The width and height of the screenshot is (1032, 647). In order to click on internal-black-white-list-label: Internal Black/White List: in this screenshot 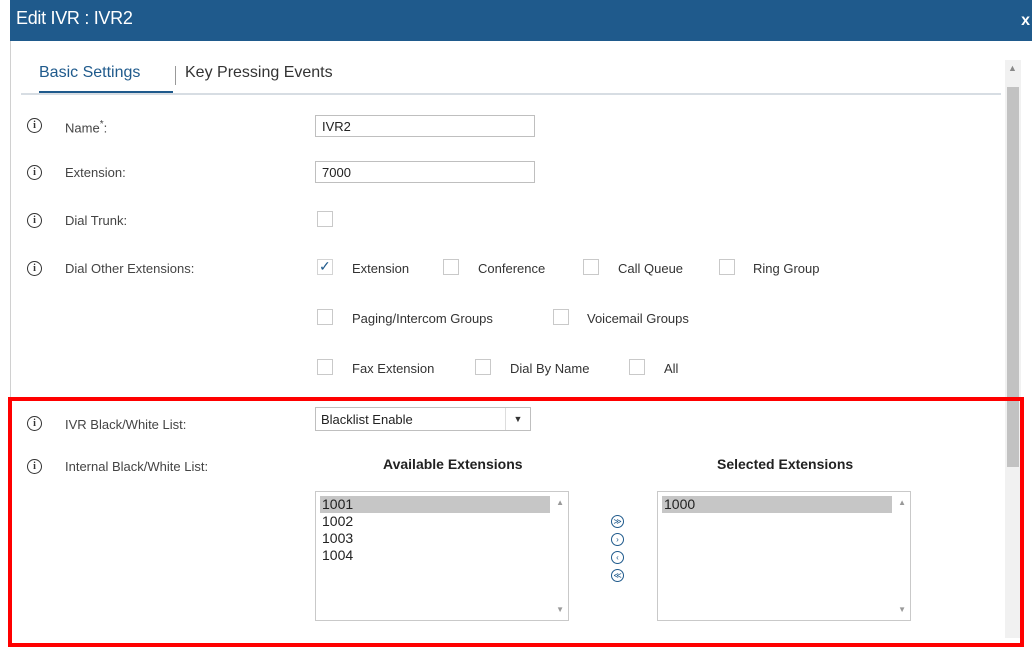, I will do `click(137, 466)`.